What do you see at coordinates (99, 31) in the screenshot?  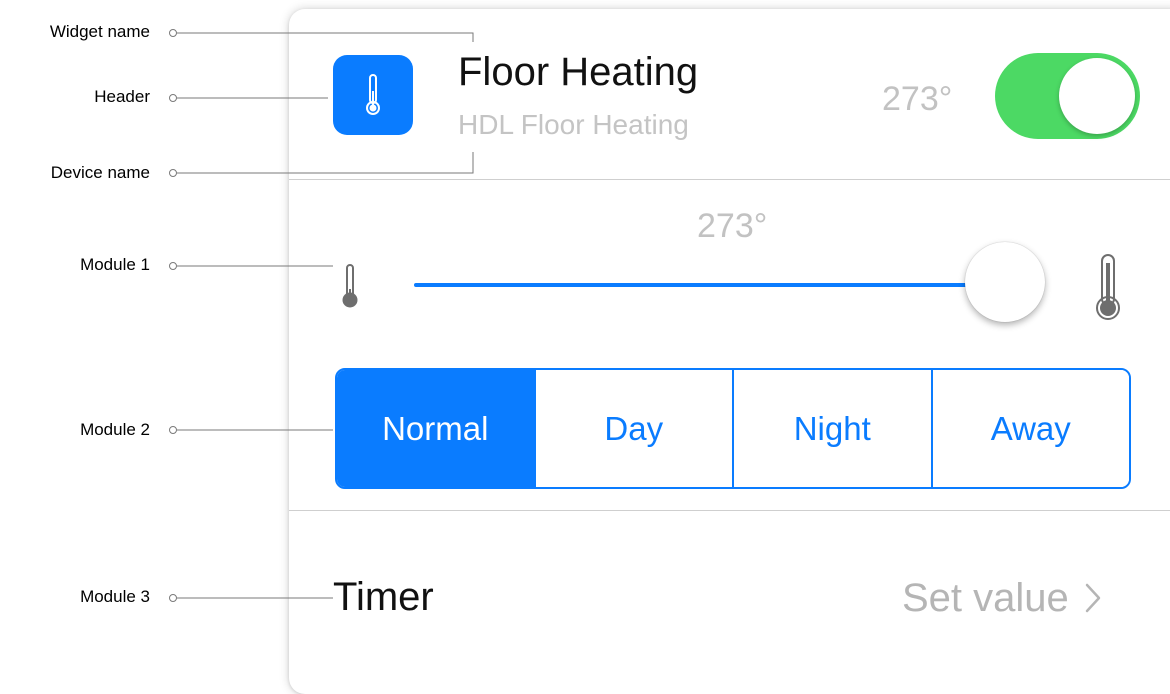 I see `callout-widget-name: Widget name` at bounding box center [99, 31].